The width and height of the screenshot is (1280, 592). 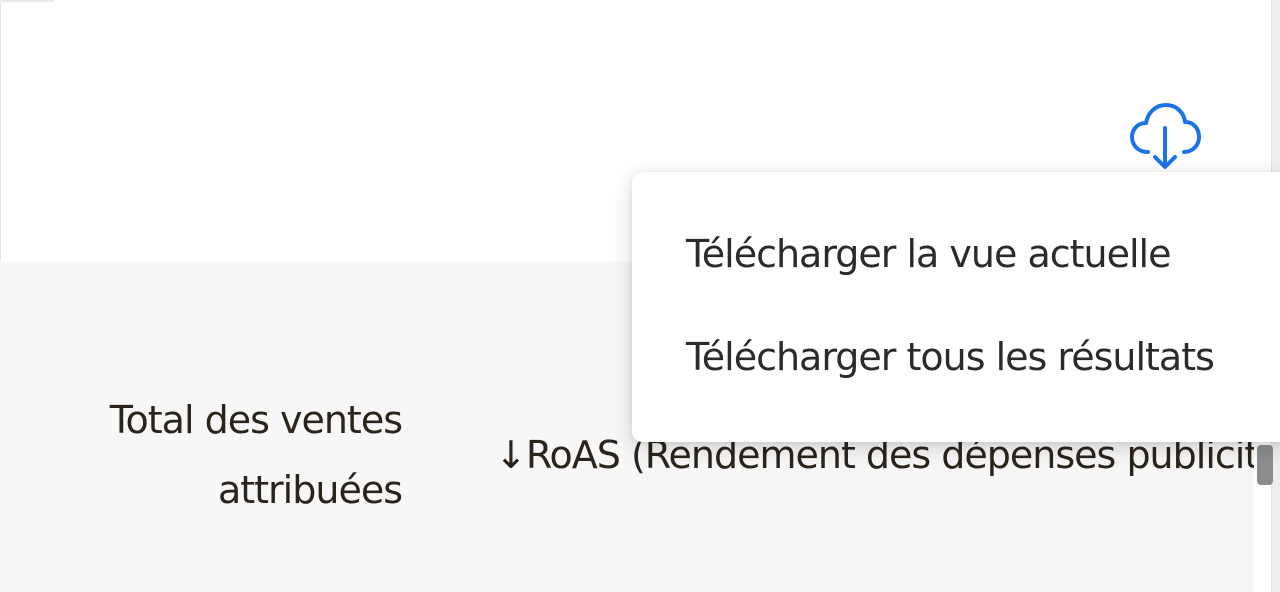 What do you see at coordinates (1265, 465) in the screenshot?
I see `horizontal-scrollbar-thumb` at bounding box center [1265, 465].